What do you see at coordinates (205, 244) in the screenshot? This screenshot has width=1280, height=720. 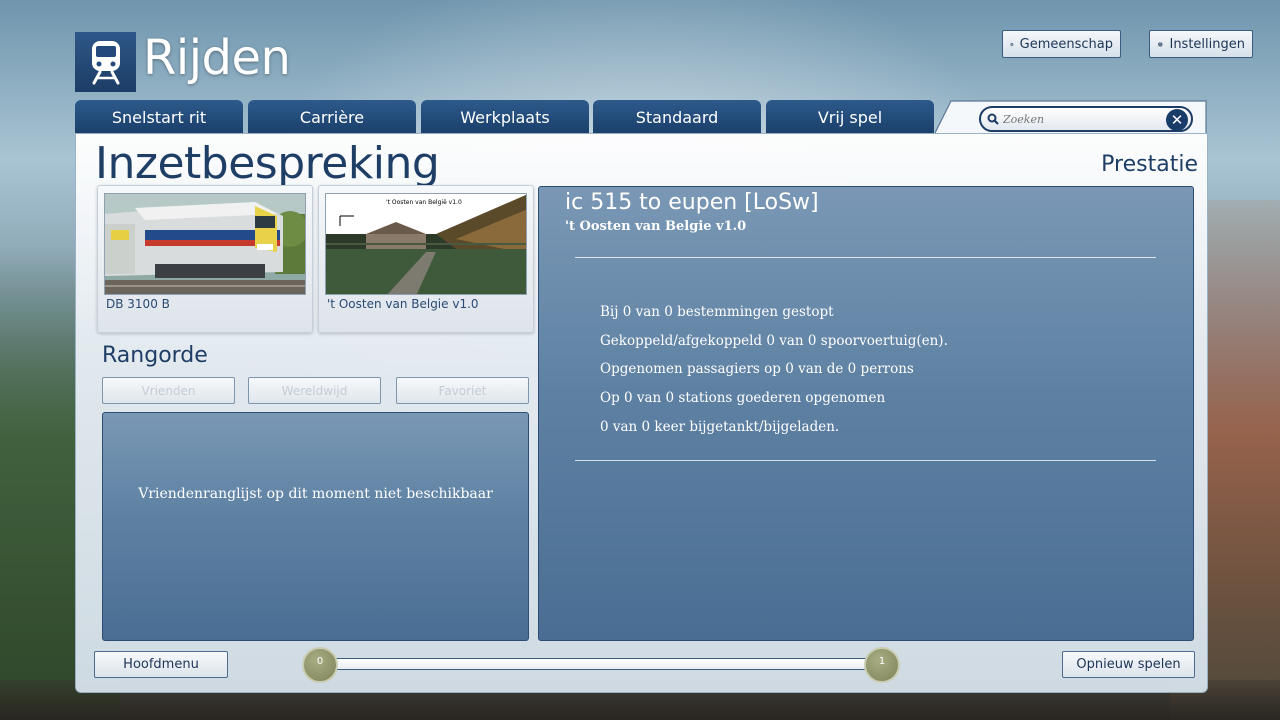 I see `locomotive-image` at bounding box center [205, 244].